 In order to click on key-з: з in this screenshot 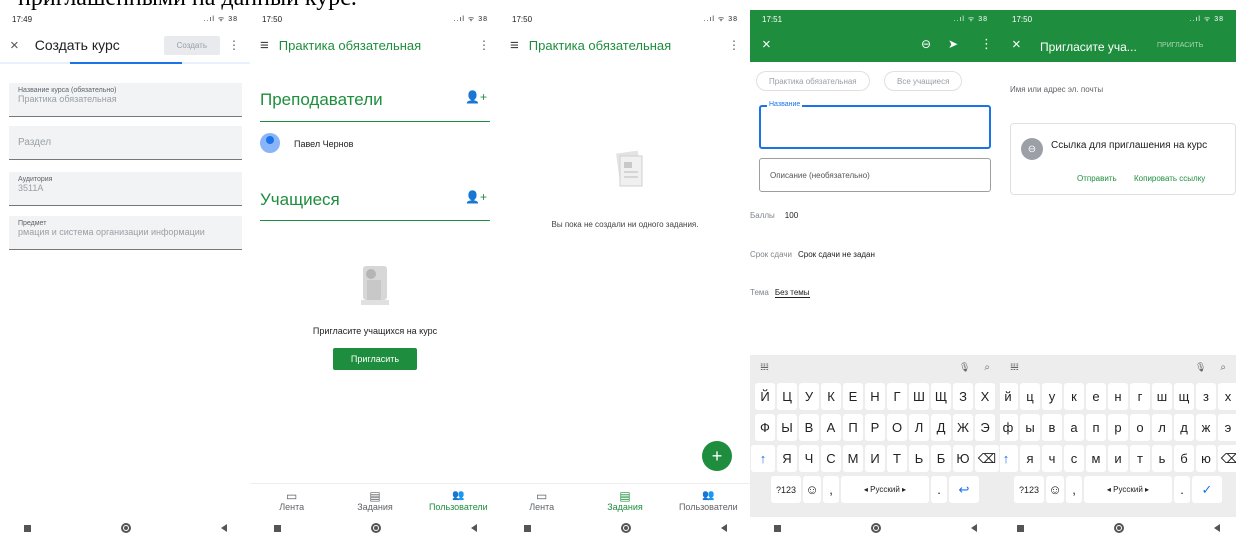, I will do `click(1206, 396)`.